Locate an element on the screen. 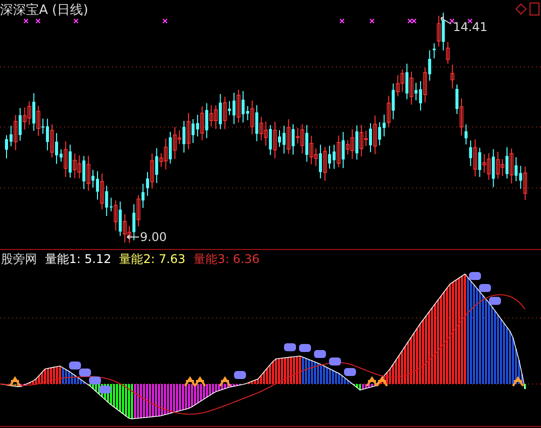 This screenshot has height=428, width=541. chart-title: 深深宝A (日线) is located at coordinates (44, 10).